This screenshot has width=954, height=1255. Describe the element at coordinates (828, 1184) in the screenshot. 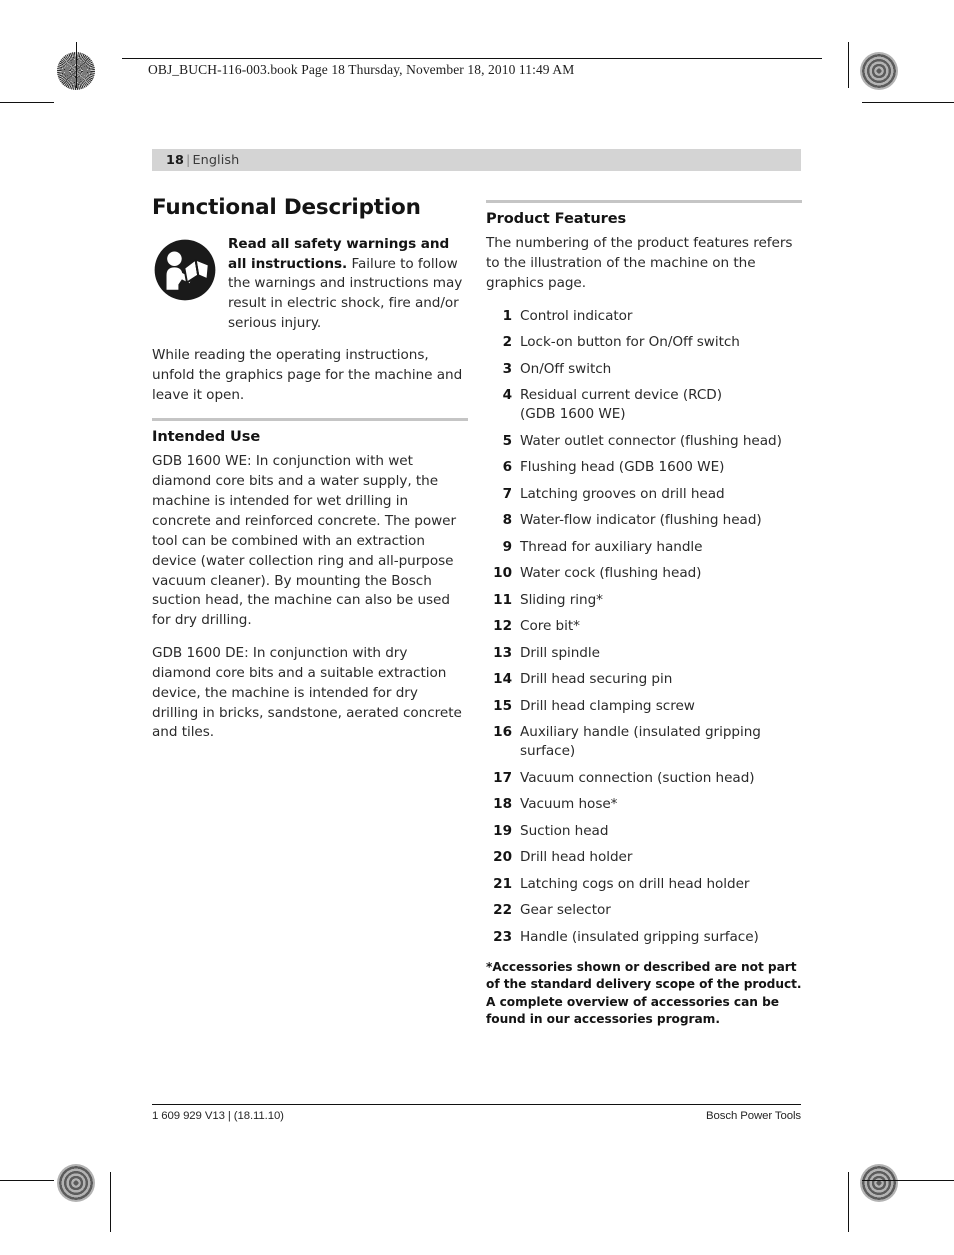

I see `crop-mark-bottom-right` at that location.